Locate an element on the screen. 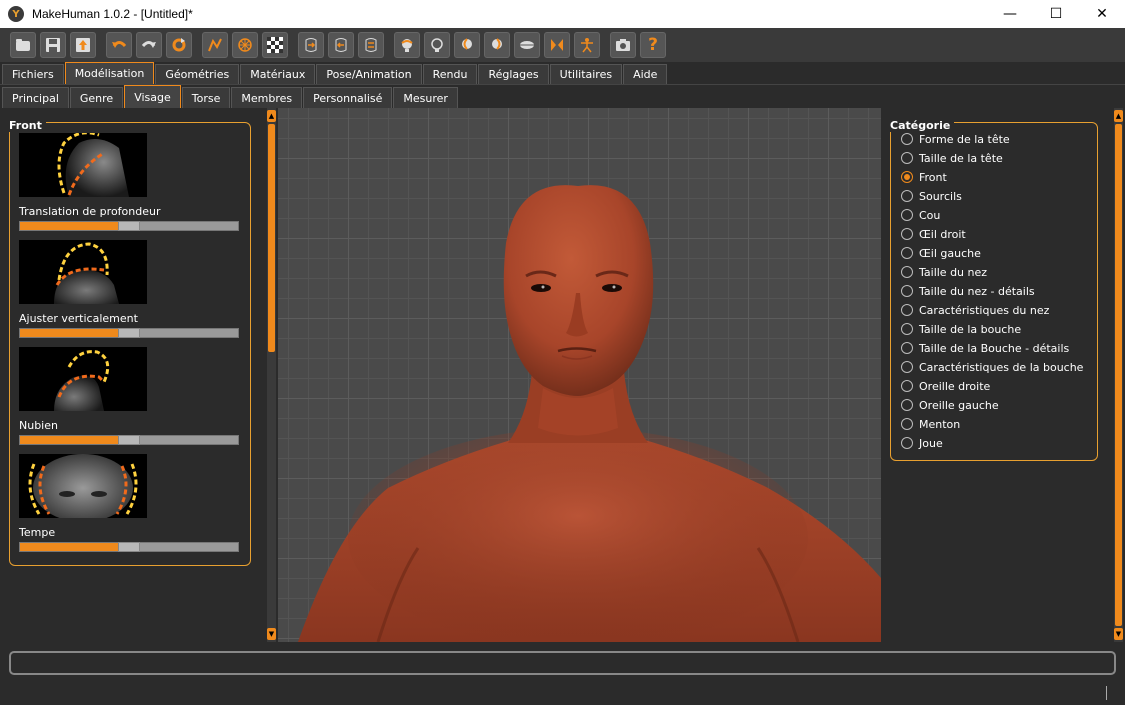 This screenshot has height=705, width=1125. export-icon is located at coordinates (83, 45).